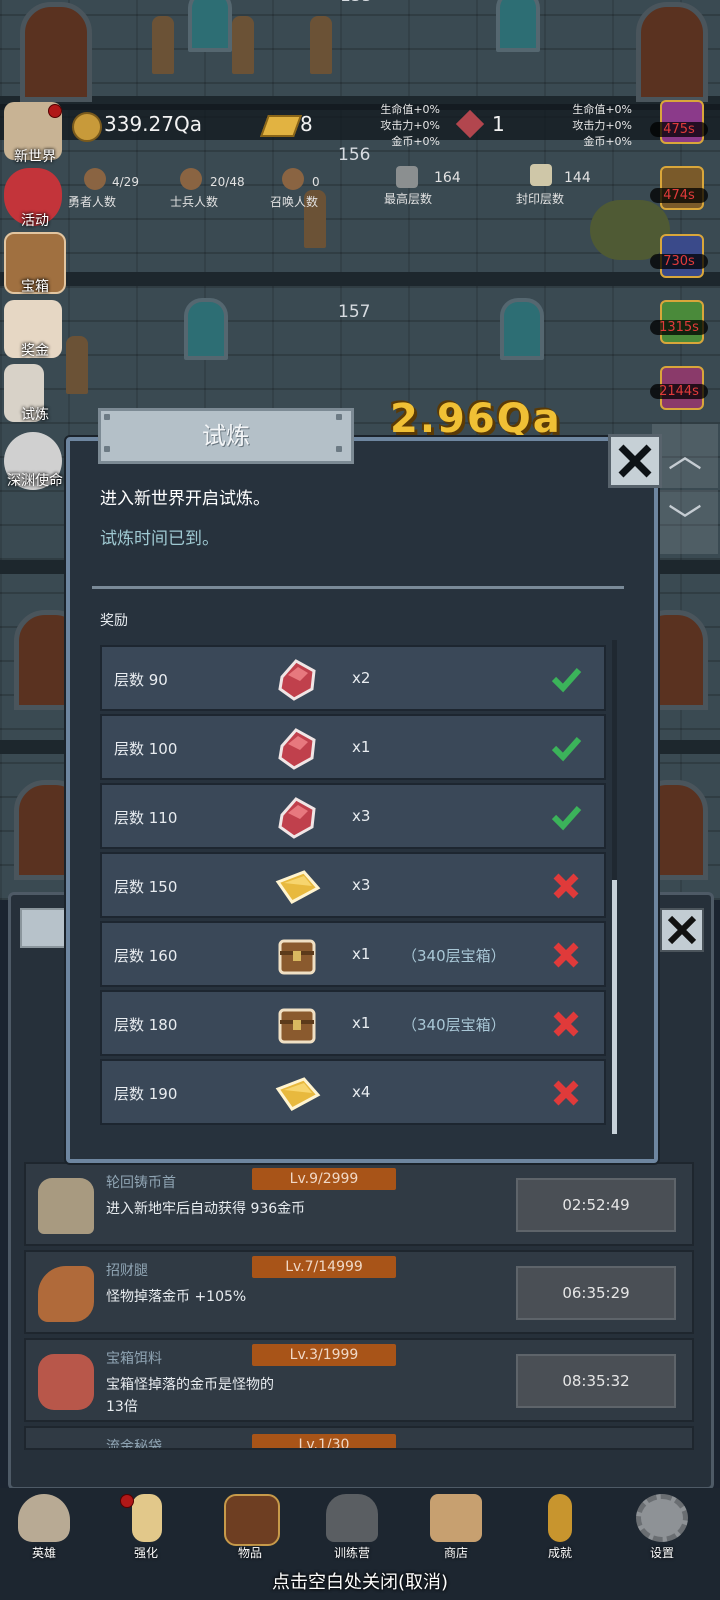 The height and width of the screenshot is (1600, 720). I want to click on nav-settings: 设置, so click(662, 1530).